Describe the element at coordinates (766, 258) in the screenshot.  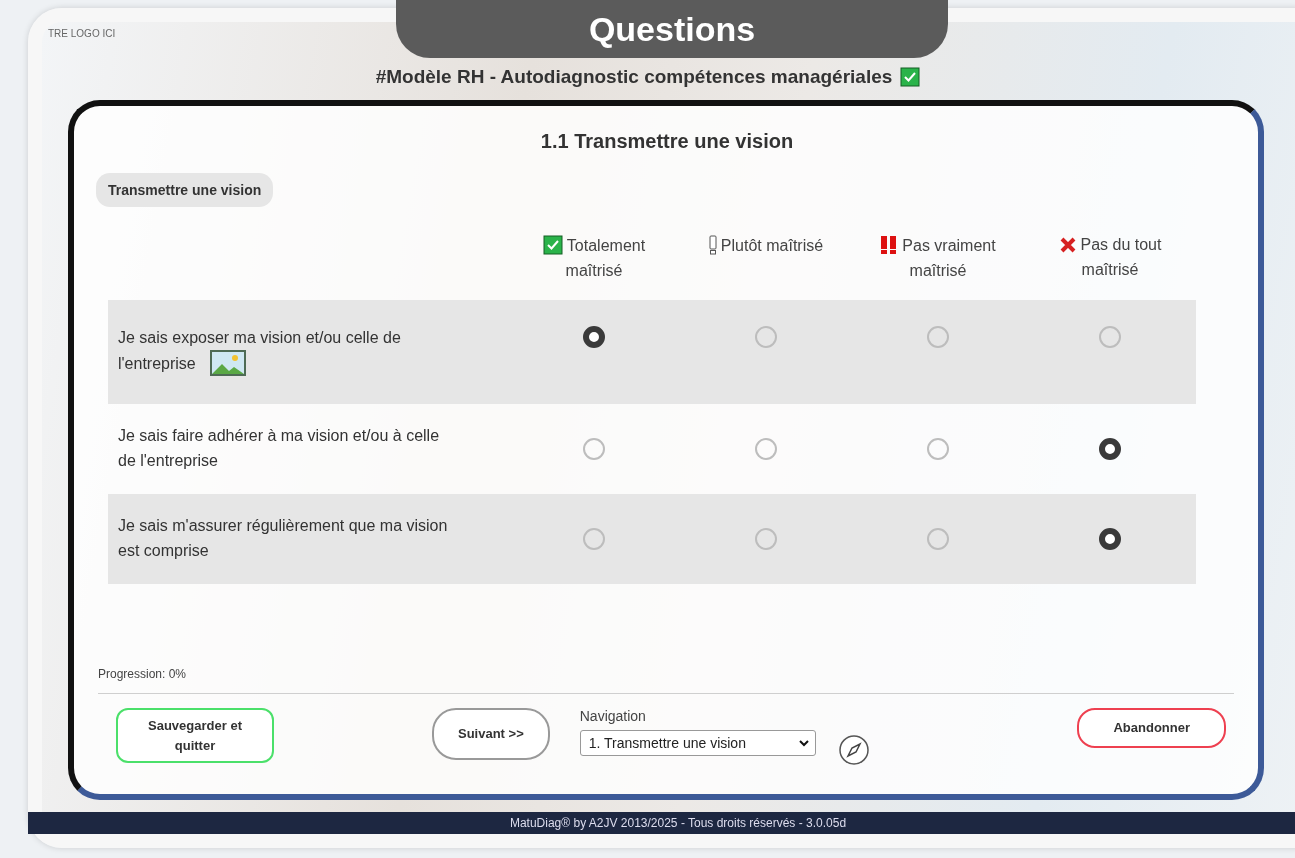
I see `column-header: Plutôt maîtrisé` at that location.